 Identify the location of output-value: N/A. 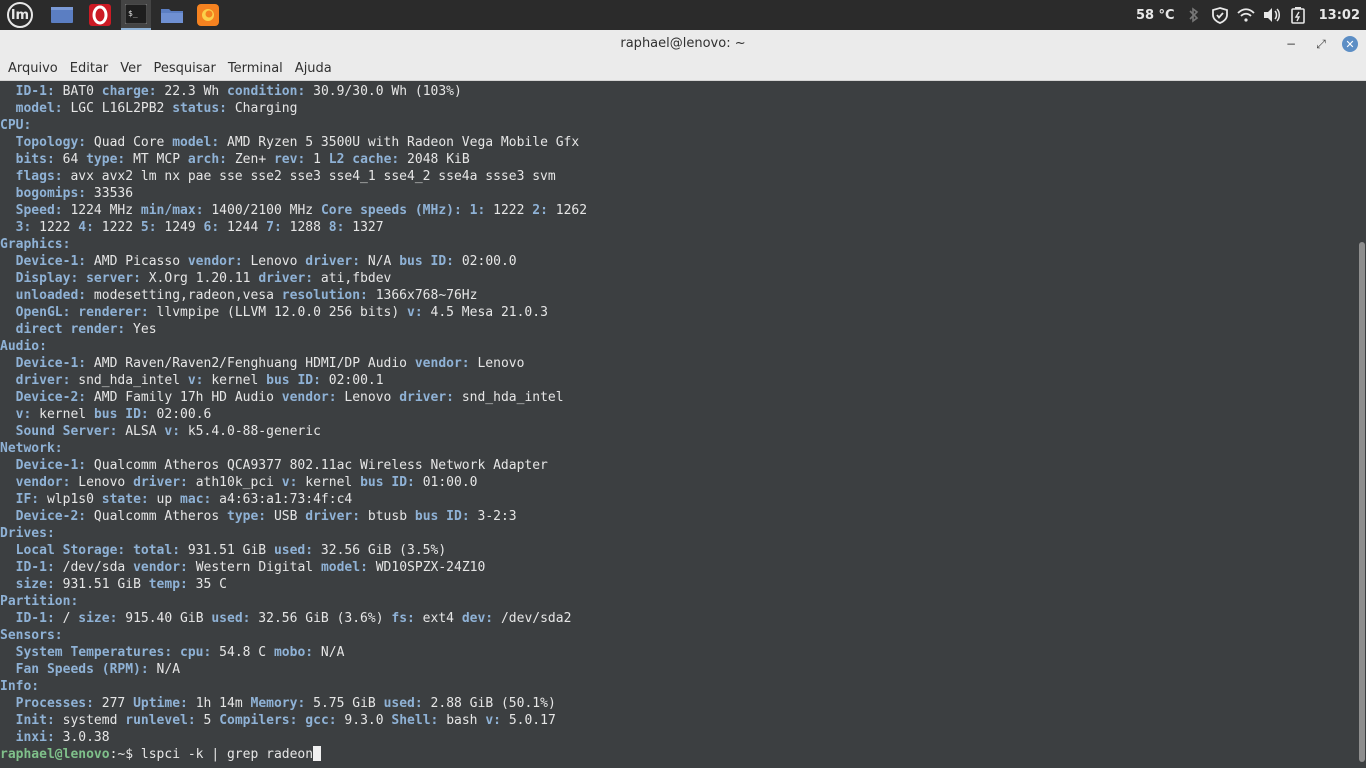
(329, 652).